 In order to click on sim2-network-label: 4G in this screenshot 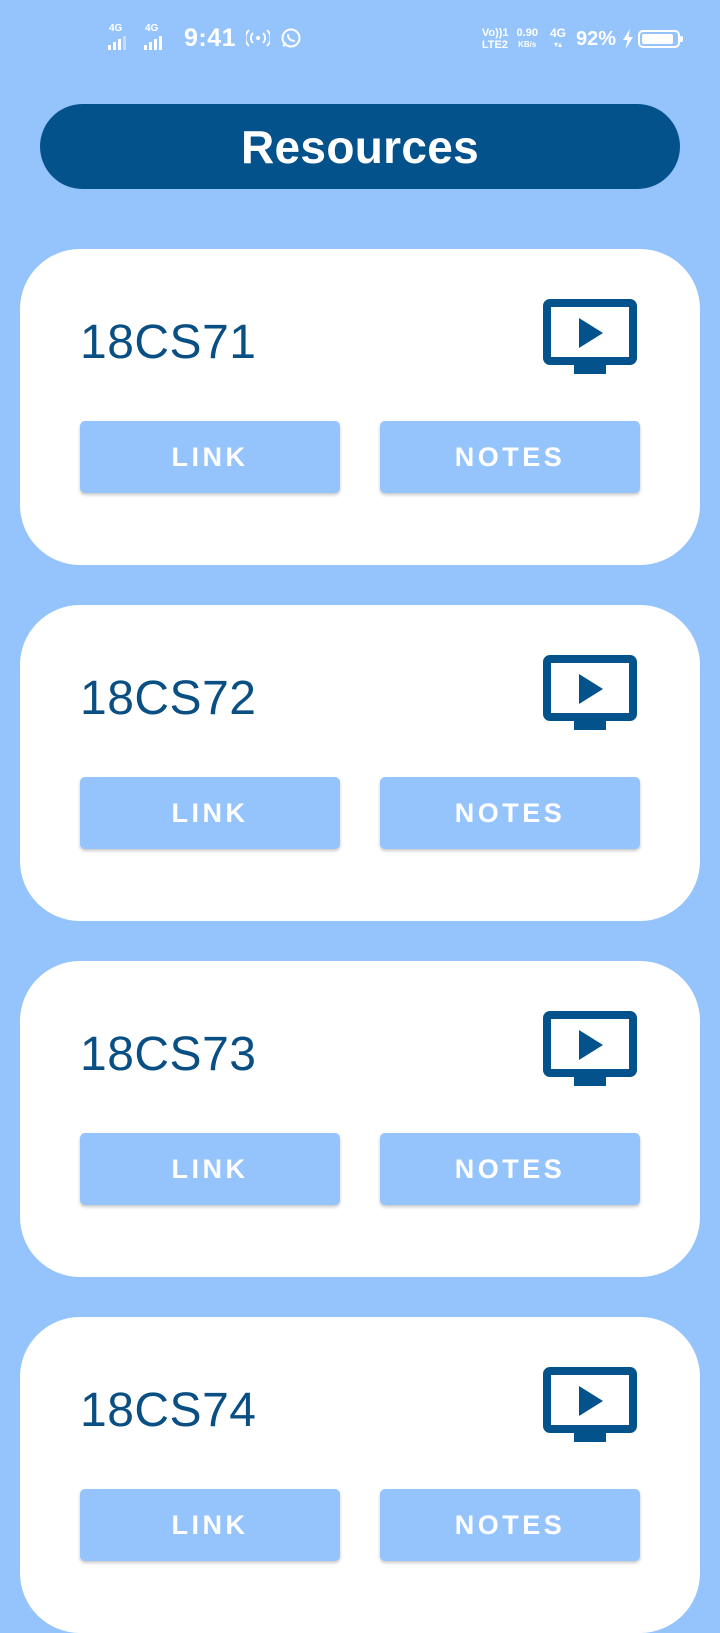, I will do `click(152, 28)`.